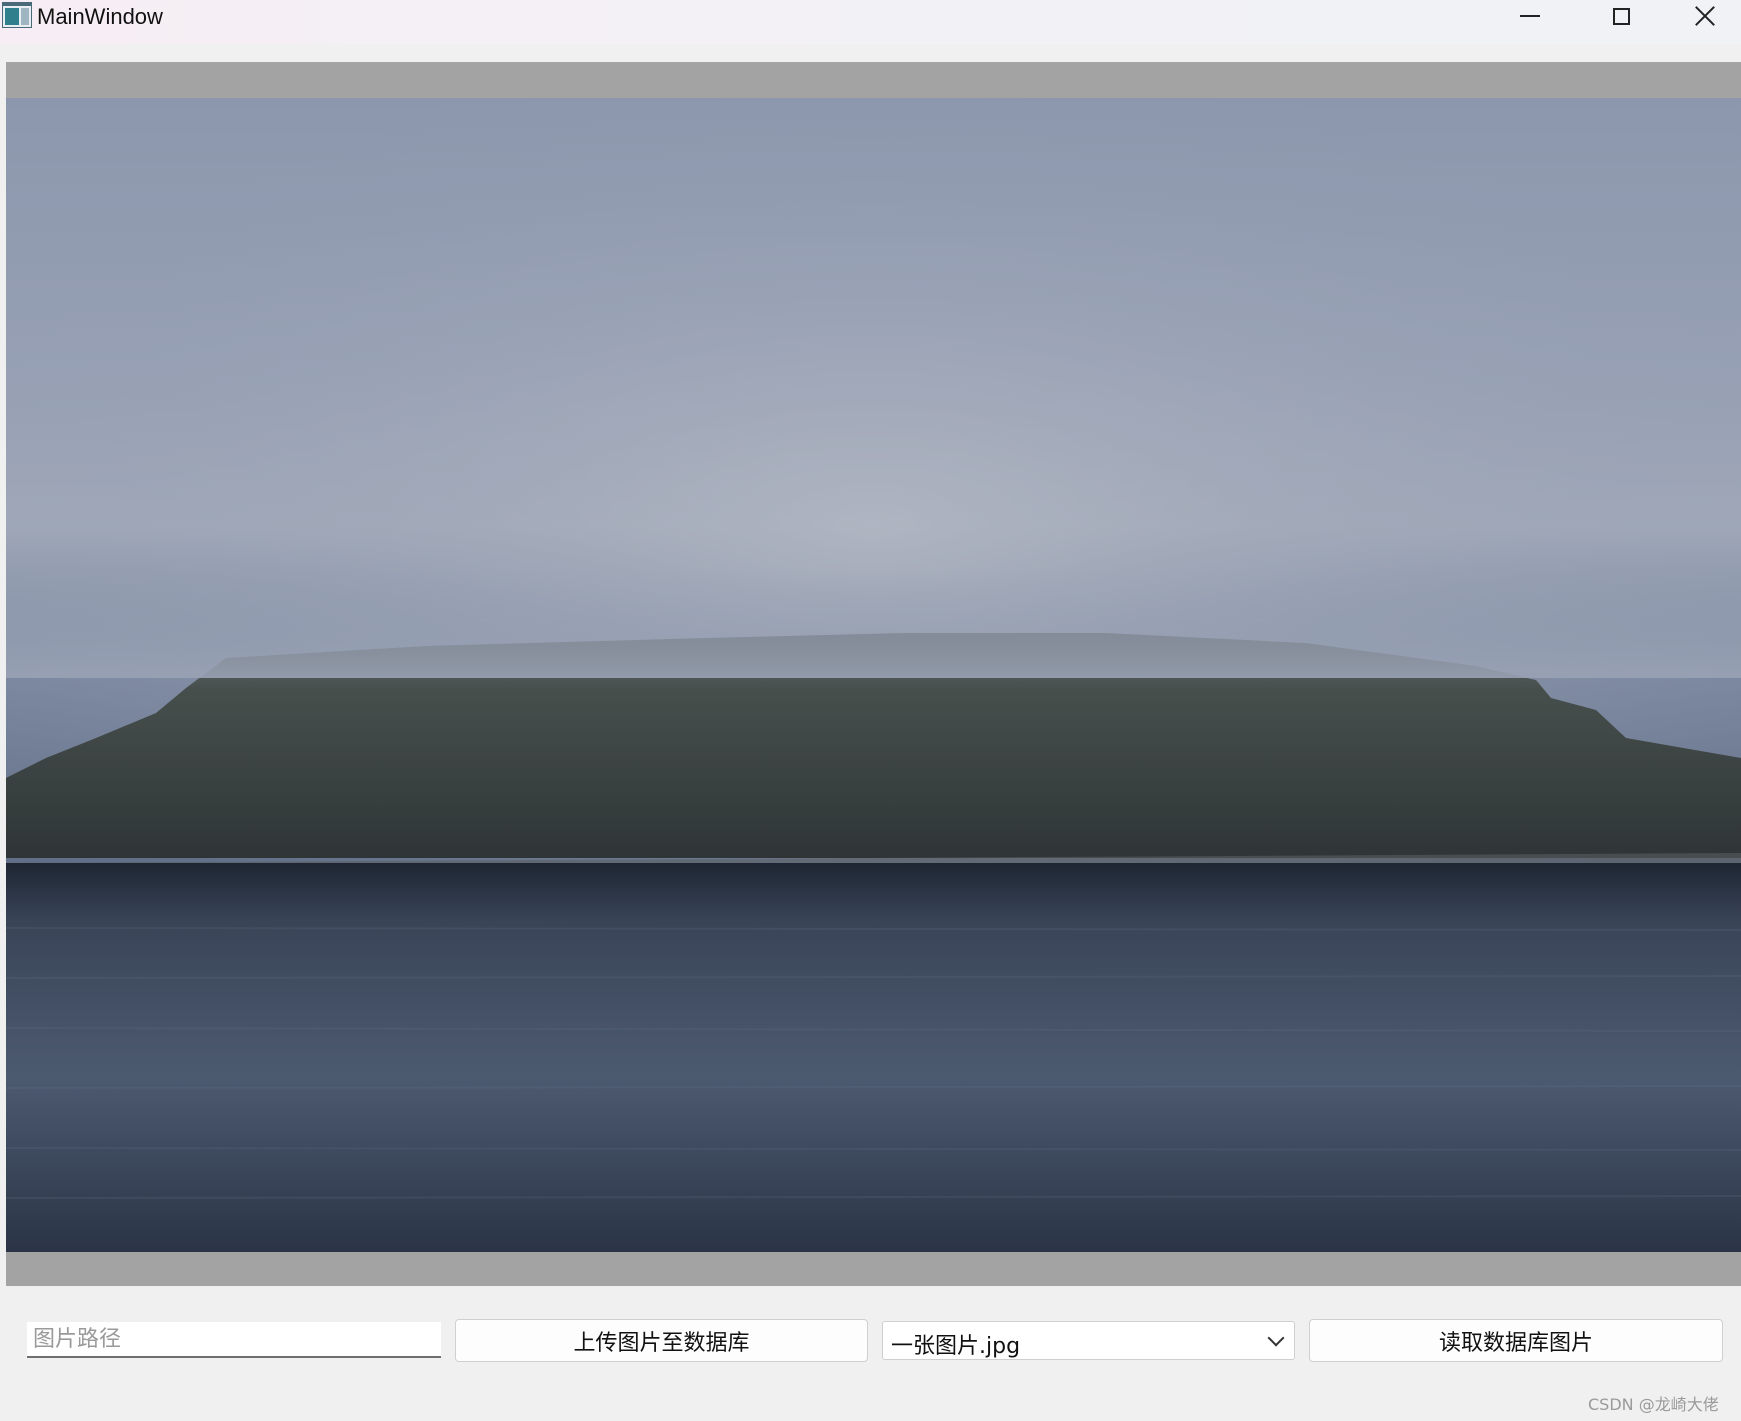  What do you see at coordinates (956, 1346) in the screenshot?
I see `image-select-value: 一张图片.jpg` at bounding box center [956, 1346].